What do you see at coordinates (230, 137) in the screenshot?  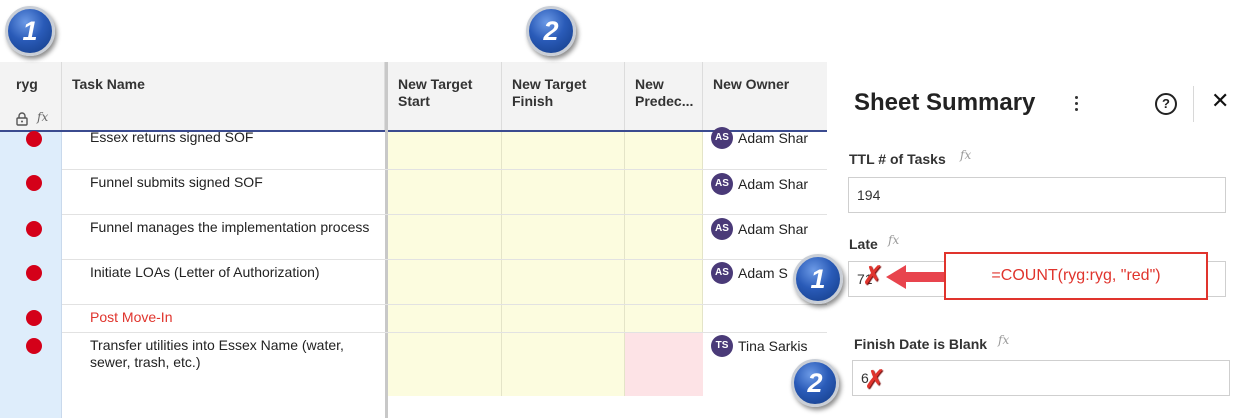 I see `task-name-cell: Essex returns signed SOF` at bounding box center [230, 137].